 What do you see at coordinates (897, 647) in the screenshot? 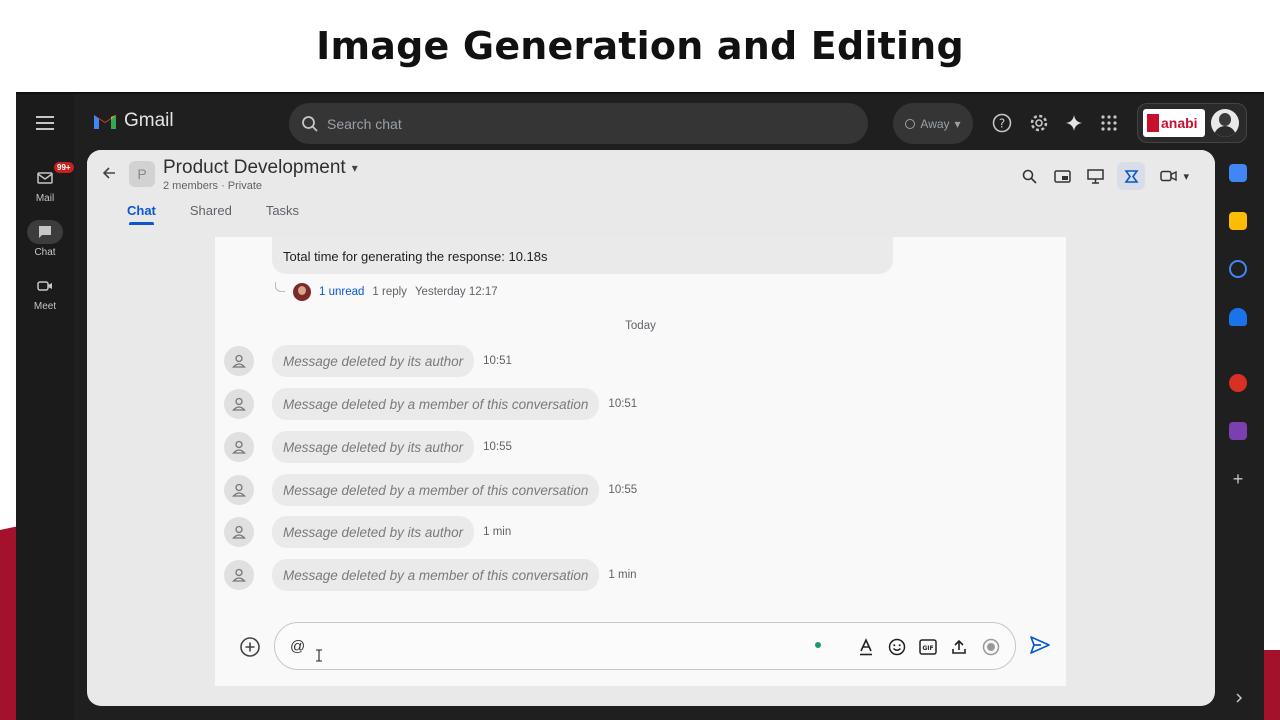
I see `emoji-icon` at bounding box center [897, 647].